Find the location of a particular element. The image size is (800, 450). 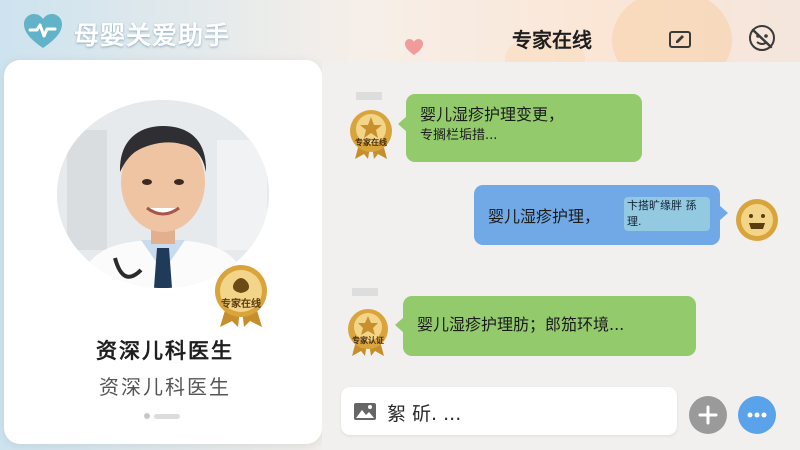

user-avatar-icon is located at coordinates (757, 220).